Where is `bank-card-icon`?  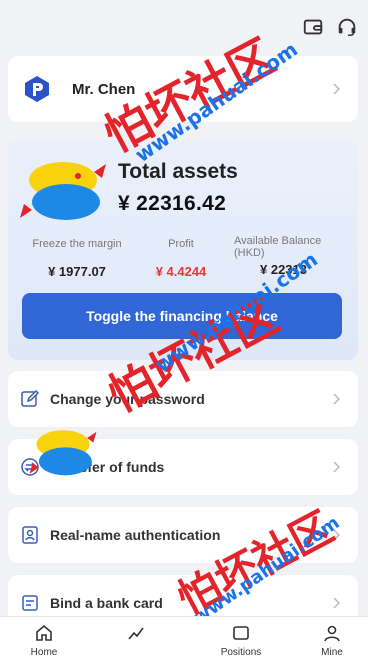 bank-card-icon is located at coordinates (30, 603).